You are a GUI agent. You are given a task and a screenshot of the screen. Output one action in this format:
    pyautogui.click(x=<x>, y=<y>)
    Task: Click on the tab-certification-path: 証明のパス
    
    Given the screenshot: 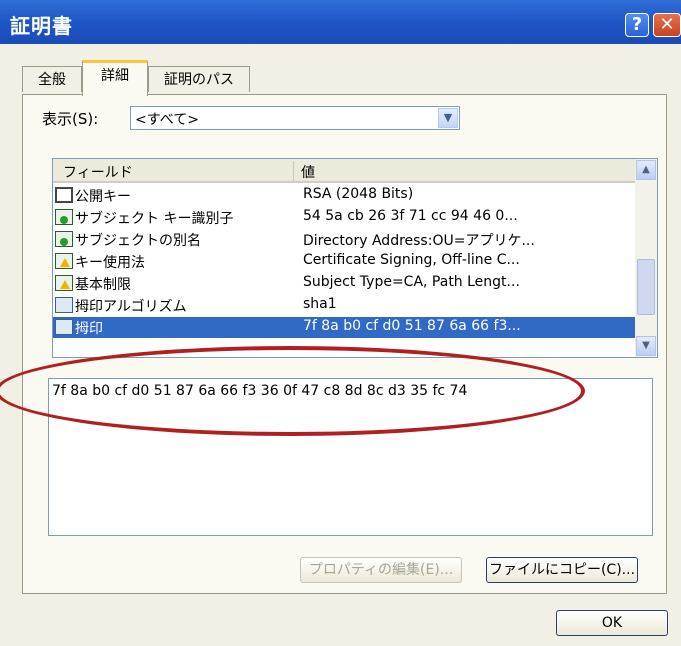 What is the action you would take?
    pyautogui.click(x=199, y=79)
    